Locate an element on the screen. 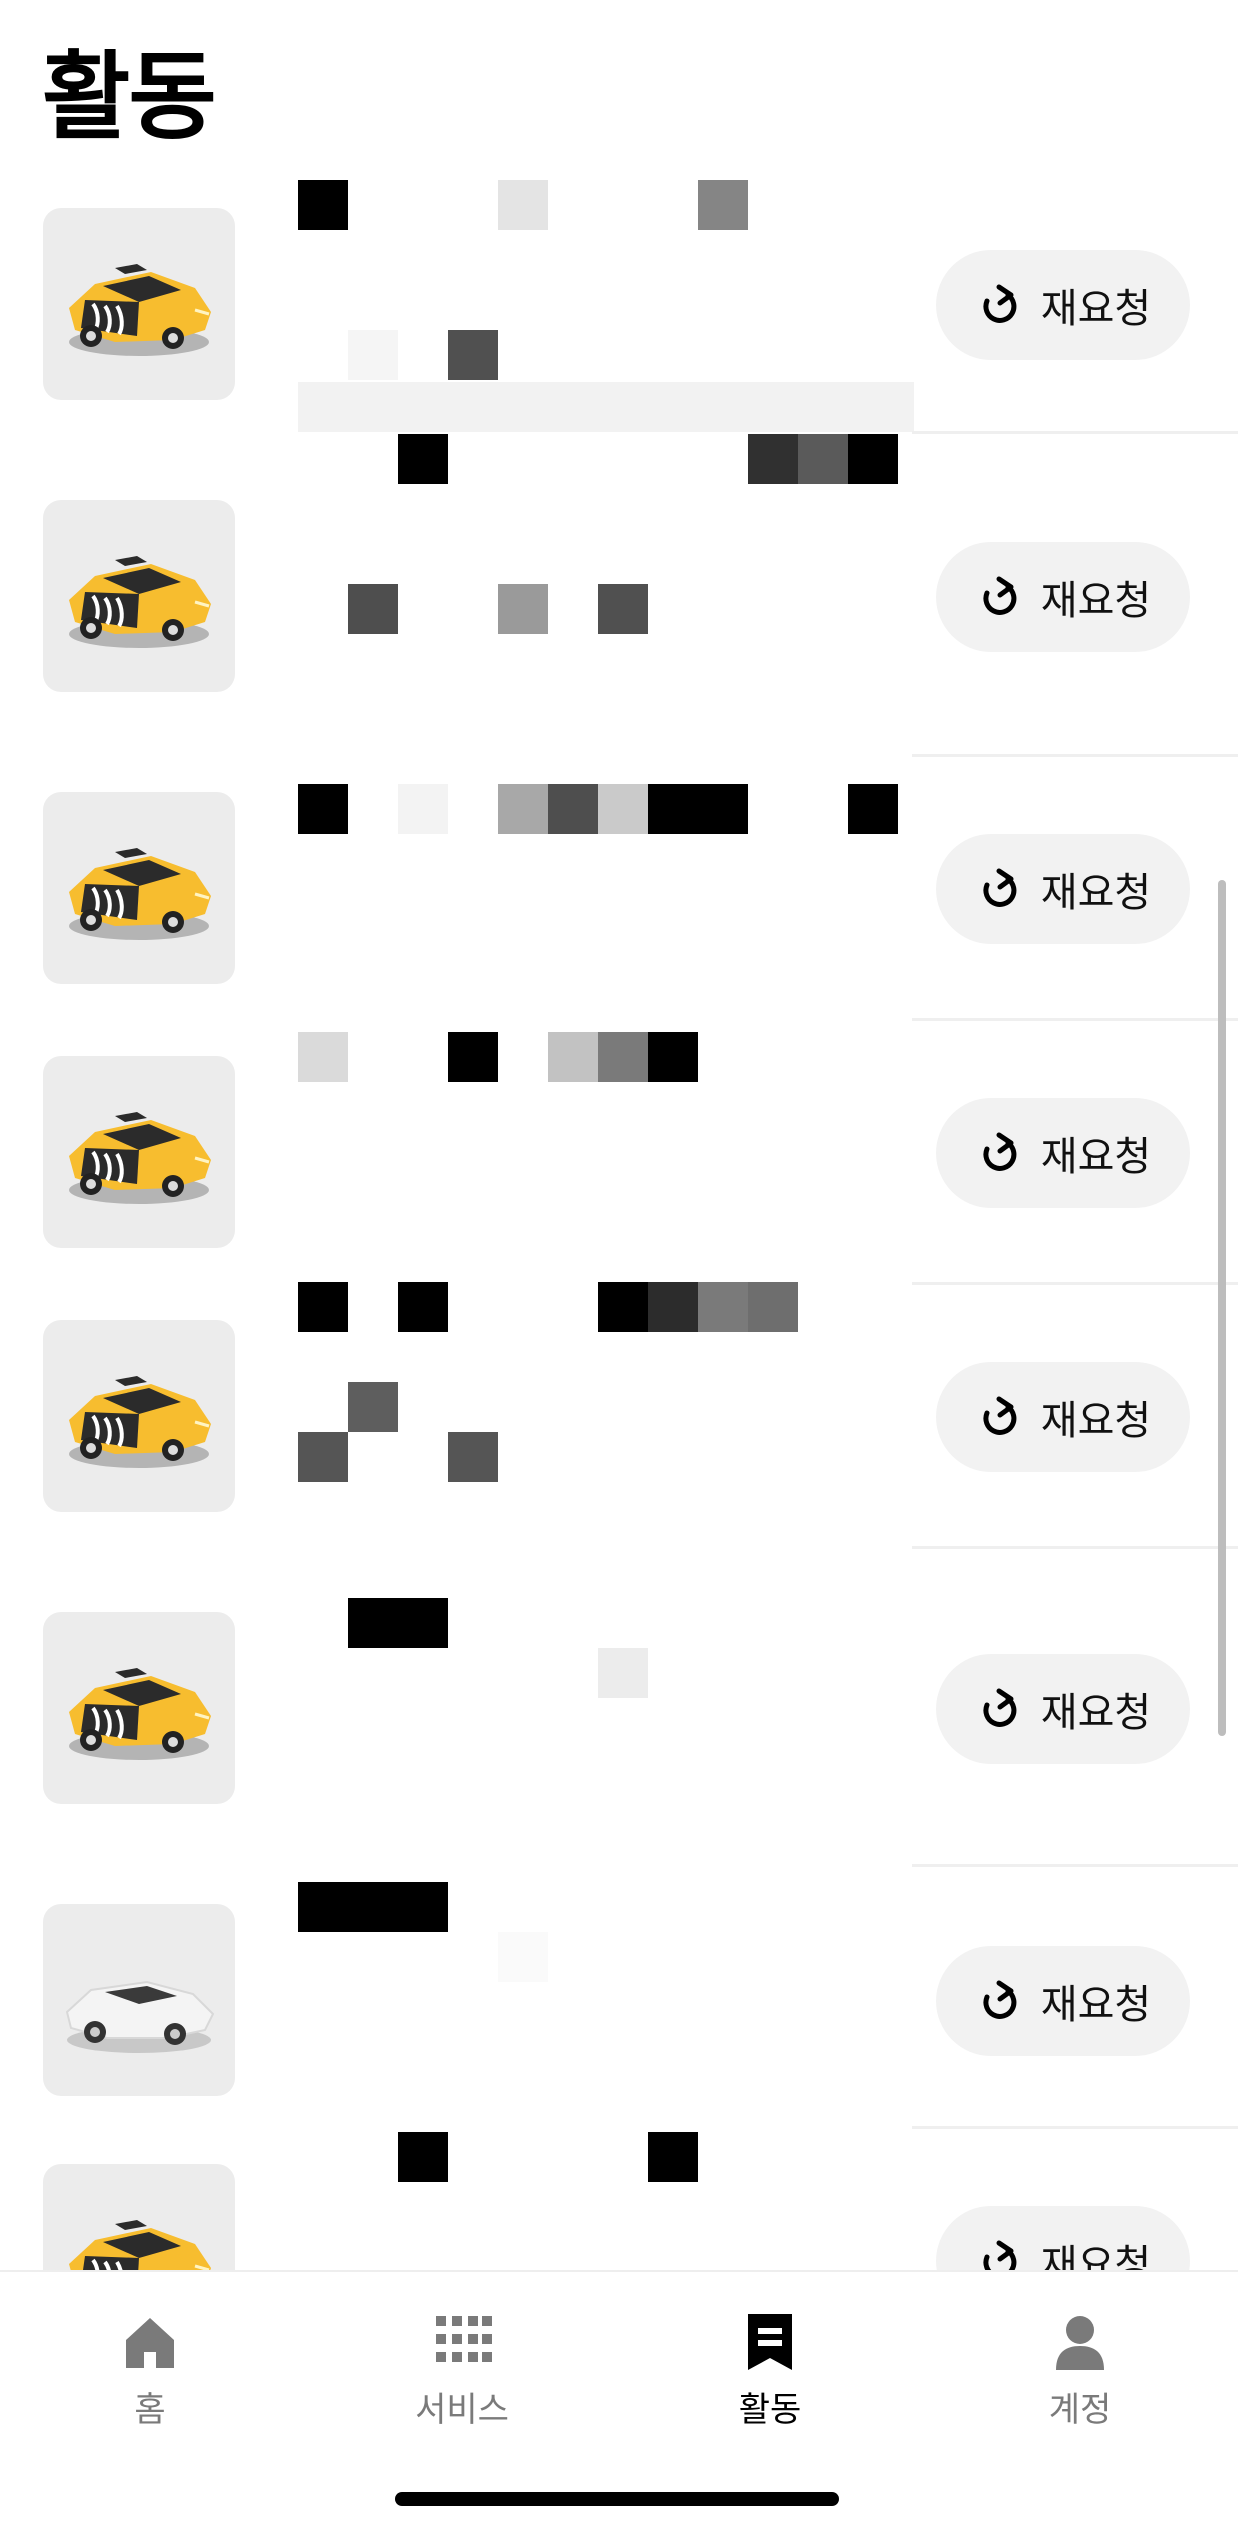 The height and width of the screenshot is (2536, 1238). home-icon is located at coordinates (150, 2343).